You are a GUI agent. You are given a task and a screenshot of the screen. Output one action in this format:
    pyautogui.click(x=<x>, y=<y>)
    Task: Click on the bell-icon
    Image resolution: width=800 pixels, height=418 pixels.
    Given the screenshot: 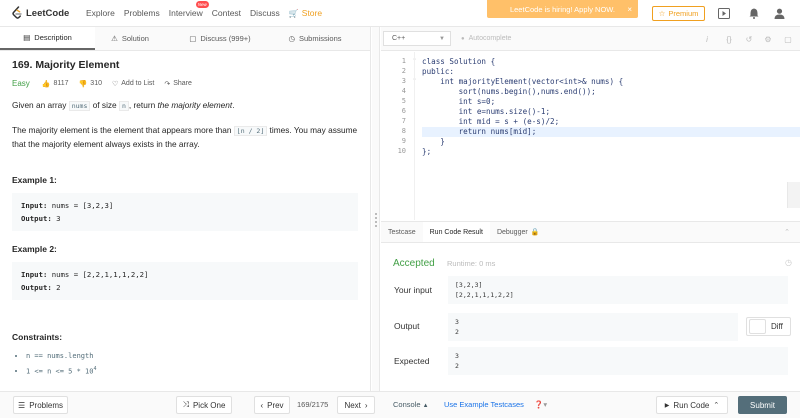 What is the action you would take?
    pyautogui.click(x=753, y=13)
    